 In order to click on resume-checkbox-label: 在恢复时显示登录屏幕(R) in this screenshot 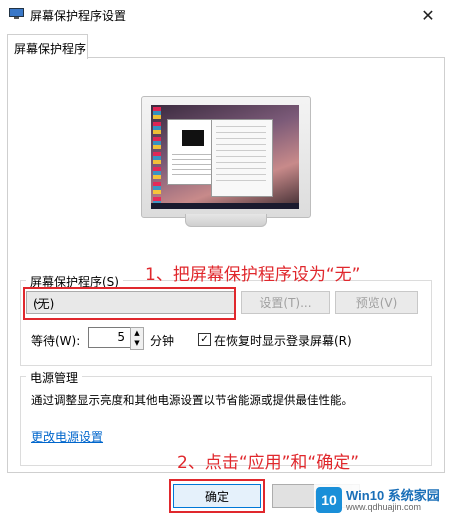, I will do `click(283, 340)`.